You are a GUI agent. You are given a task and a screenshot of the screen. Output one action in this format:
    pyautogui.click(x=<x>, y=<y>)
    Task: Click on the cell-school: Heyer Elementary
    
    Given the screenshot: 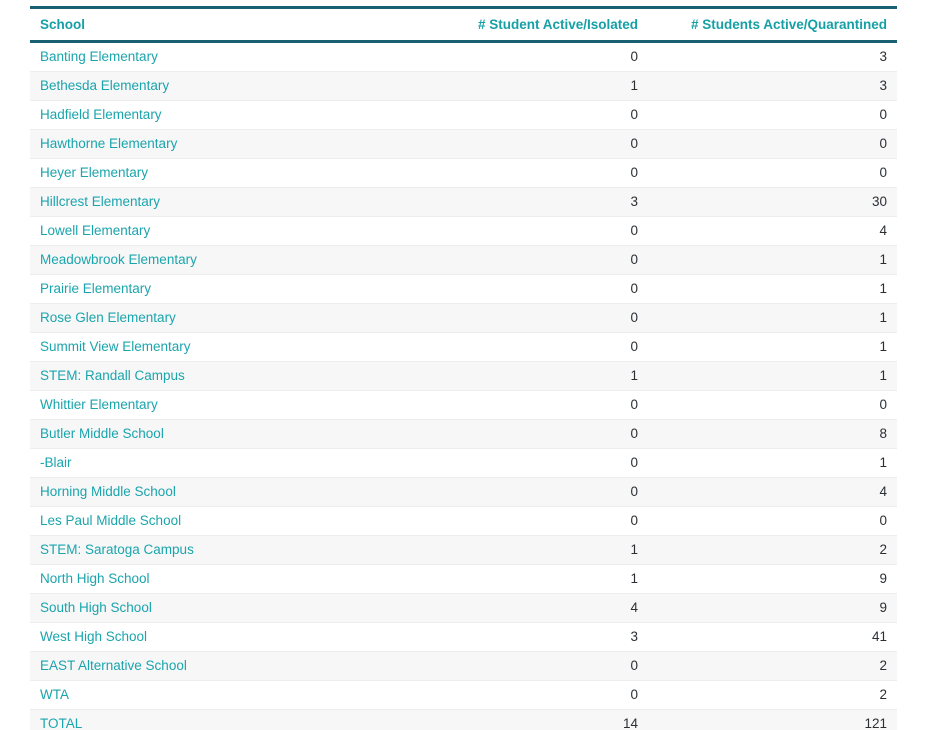 What is the action you would take?
    pyautogui.click(x=226, y=173)
    